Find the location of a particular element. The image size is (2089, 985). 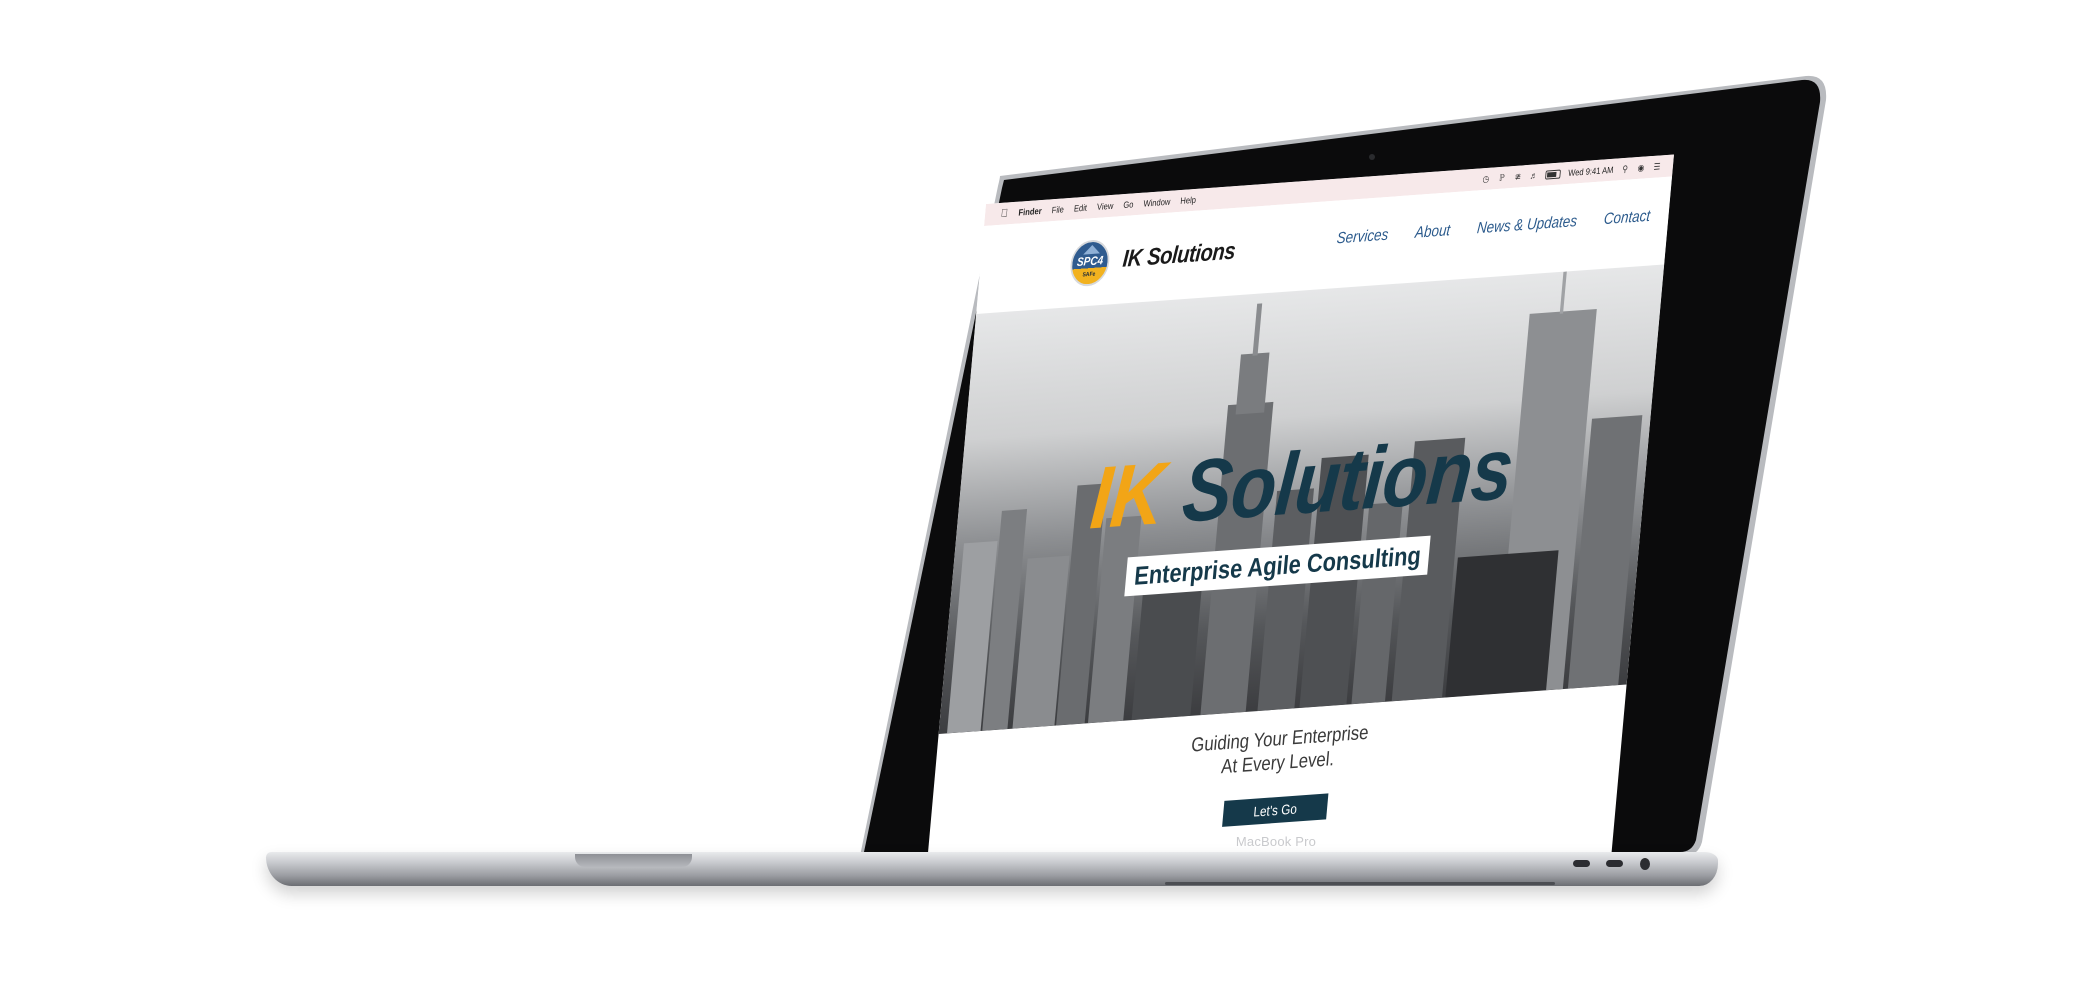

headphone-jack is located at coordinates (1645, 864).